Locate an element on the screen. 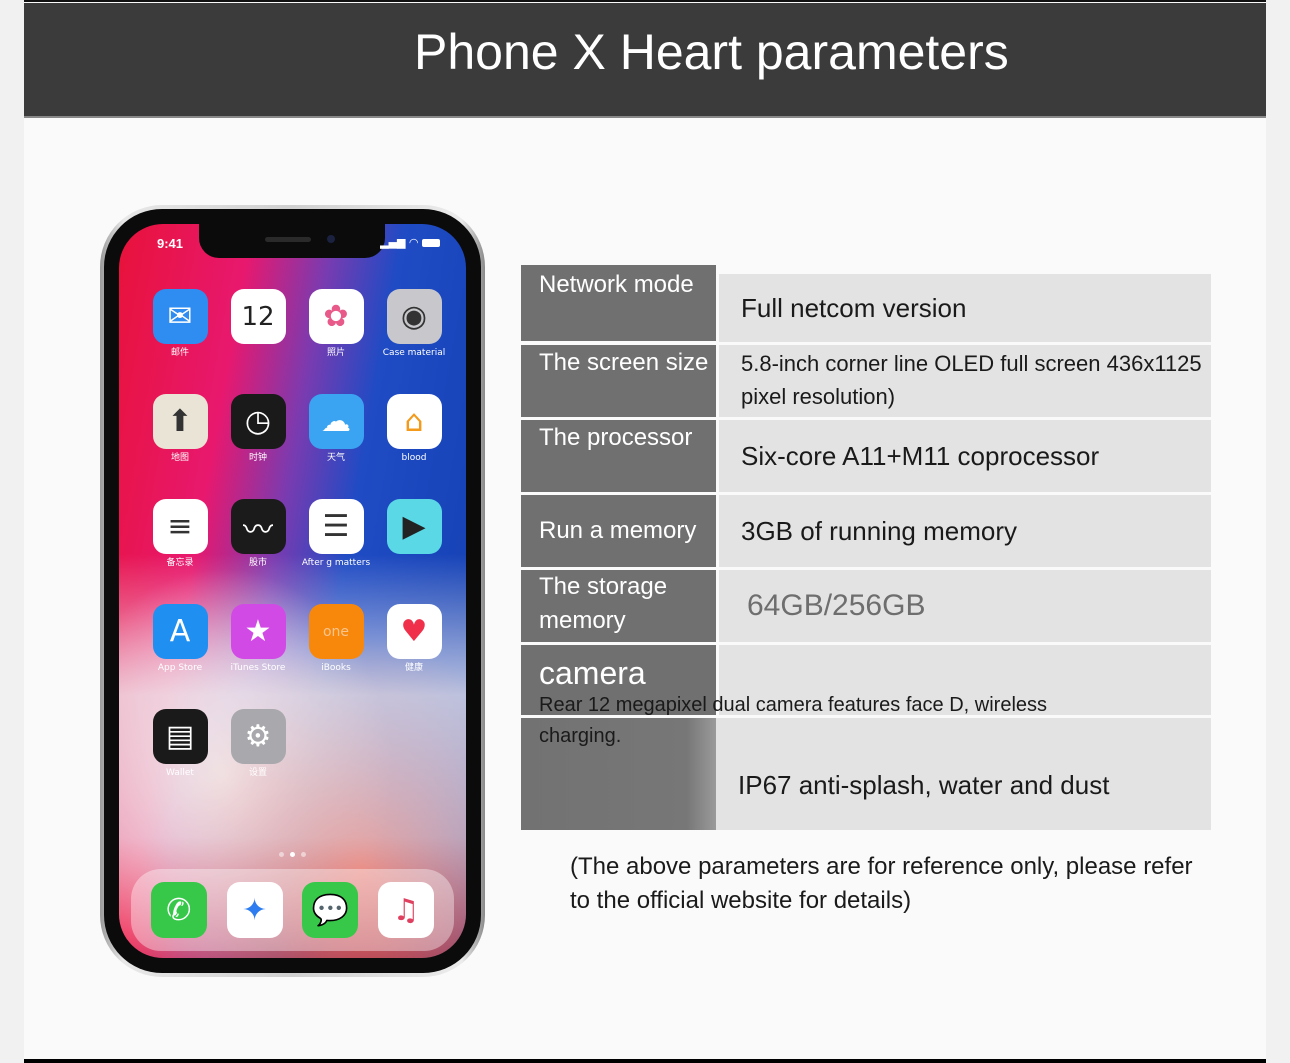 Image resolution: width=1290 pixels, height=1063 pixels. maps-icon: ⬆ is located at coordinates (180, 421).